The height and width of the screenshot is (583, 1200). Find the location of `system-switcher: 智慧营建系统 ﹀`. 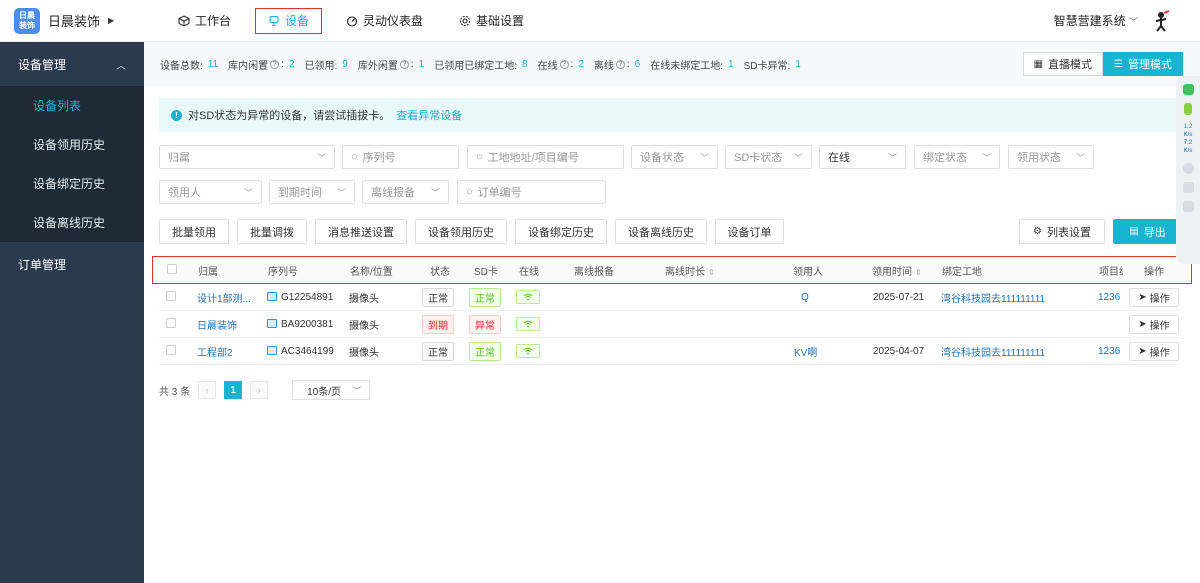

system-switcher: 智慧营建系统 ﹀ is located at coordinates (1096, 20).